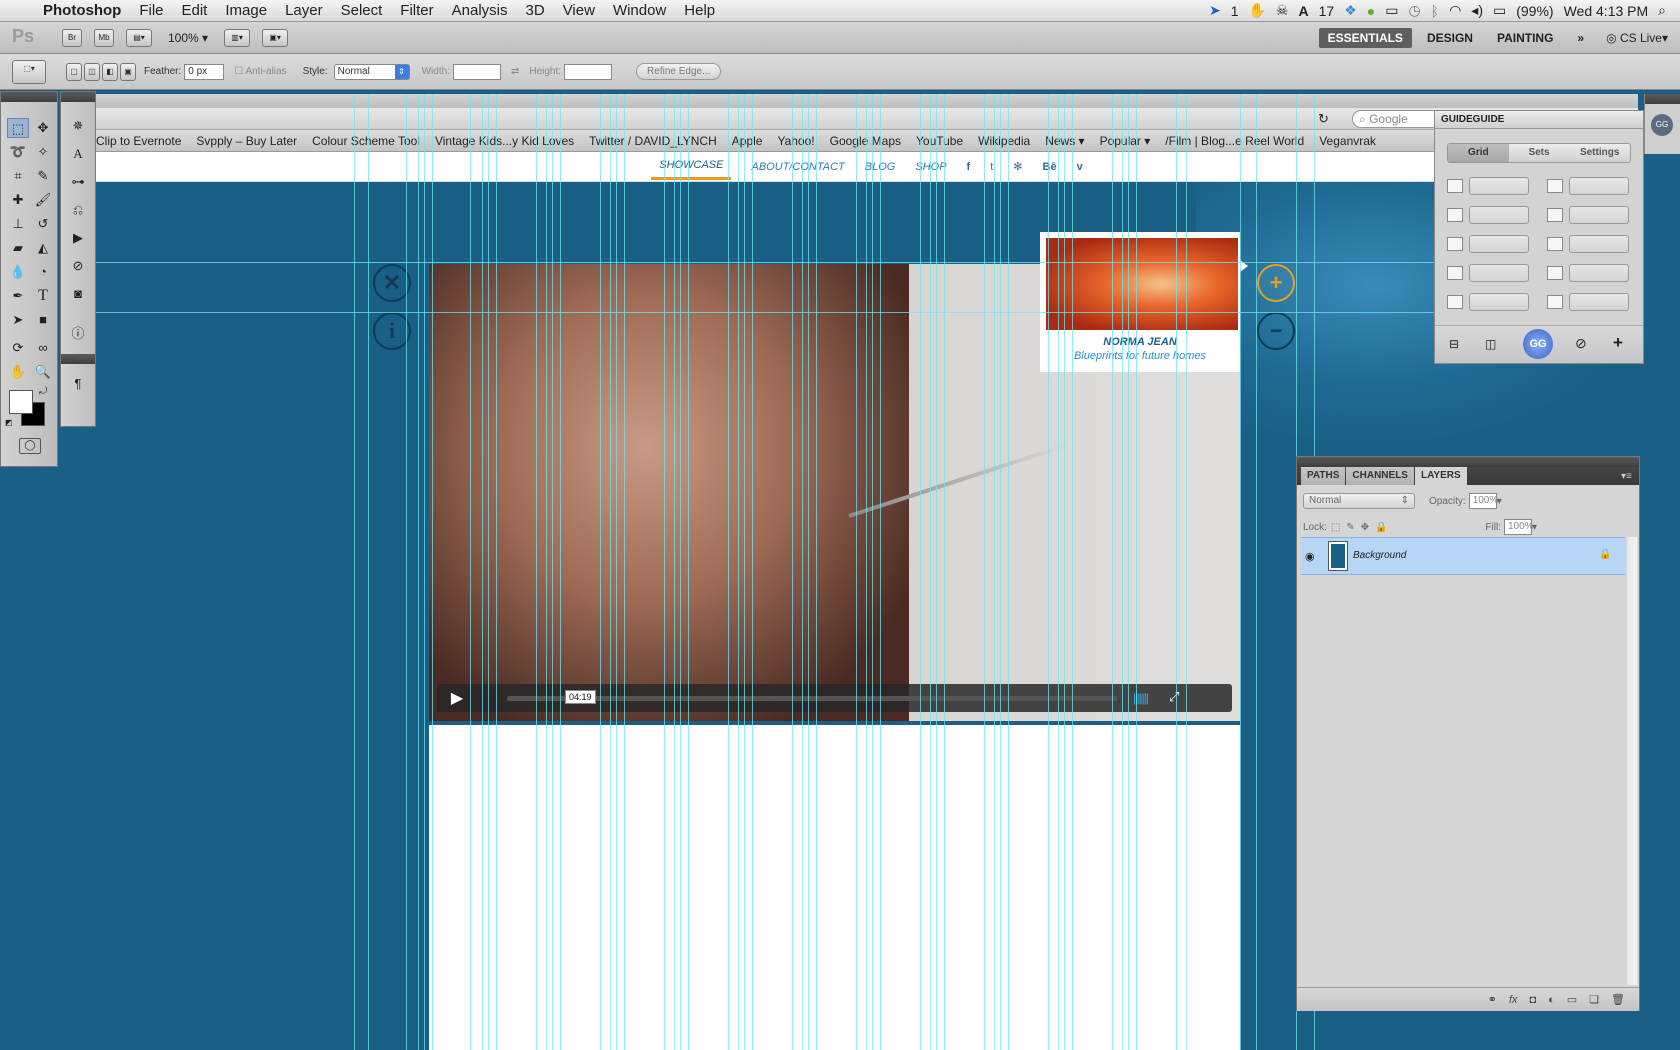  I want to click on character-icon: A, so click(78, 154).